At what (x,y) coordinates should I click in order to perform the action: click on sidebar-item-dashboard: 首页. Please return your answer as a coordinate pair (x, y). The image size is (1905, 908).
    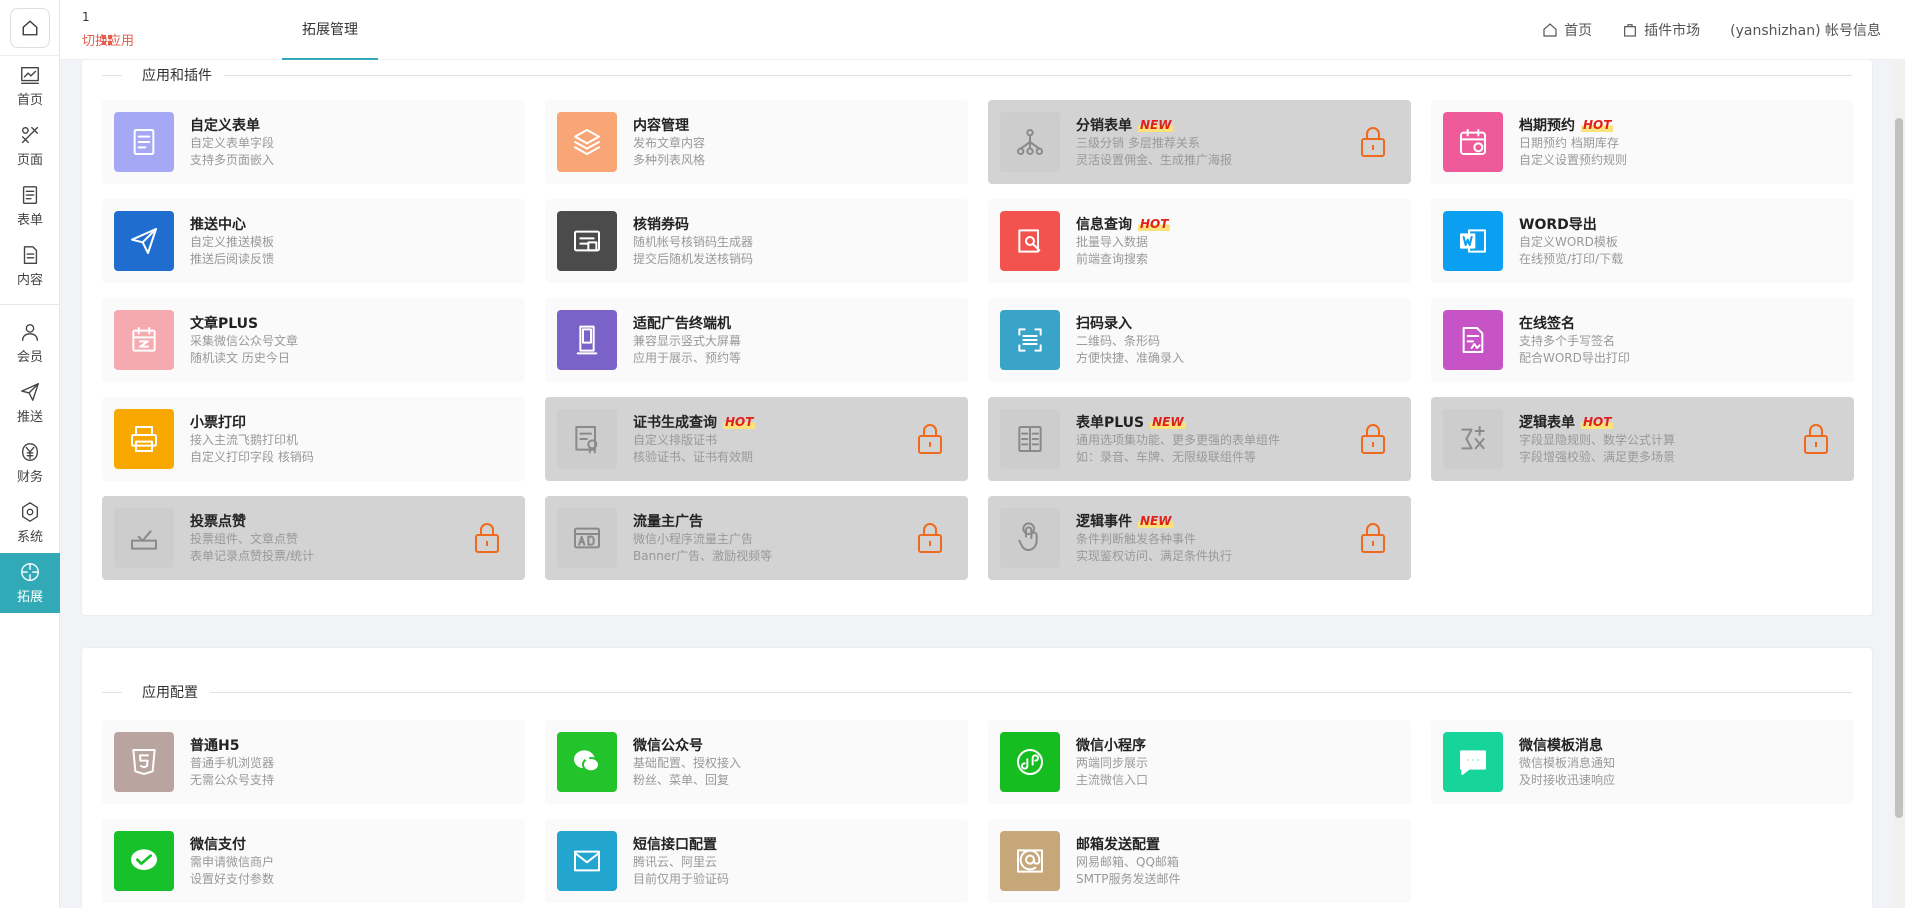
    Looking at the image, I should click on (30, 86).